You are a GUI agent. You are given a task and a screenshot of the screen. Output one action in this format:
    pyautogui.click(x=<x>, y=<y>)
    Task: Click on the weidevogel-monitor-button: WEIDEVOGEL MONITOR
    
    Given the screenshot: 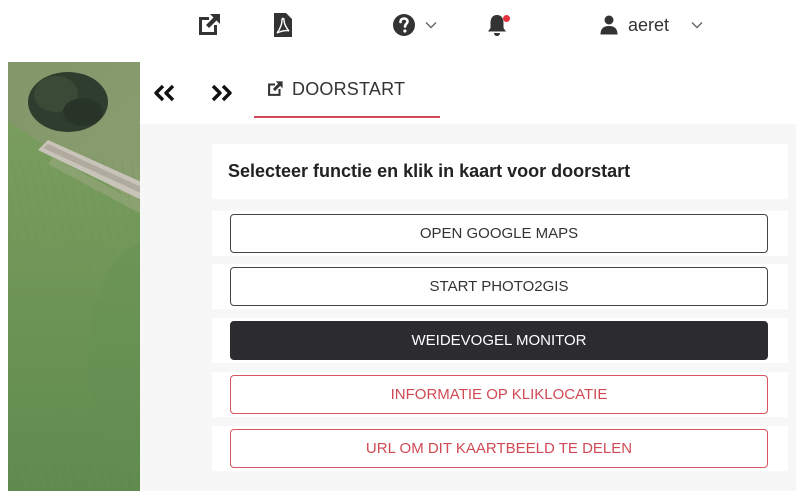 What is the action you would take?
    pyautogui.click(x=499, y=340)
    